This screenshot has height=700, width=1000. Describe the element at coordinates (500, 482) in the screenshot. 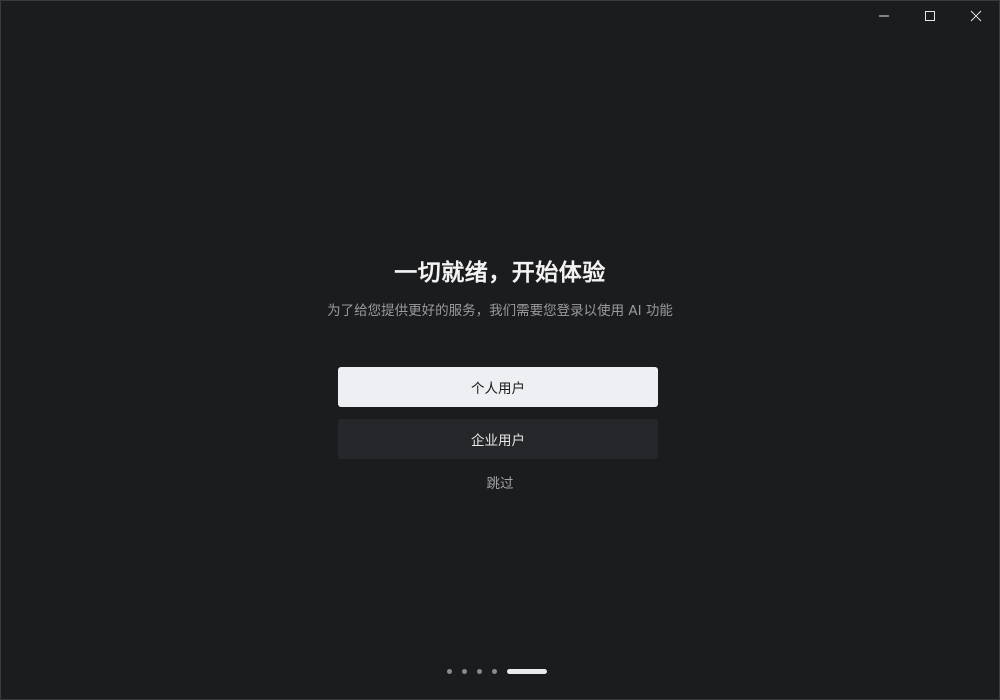

I see `skip-link: 跳过` at that location.